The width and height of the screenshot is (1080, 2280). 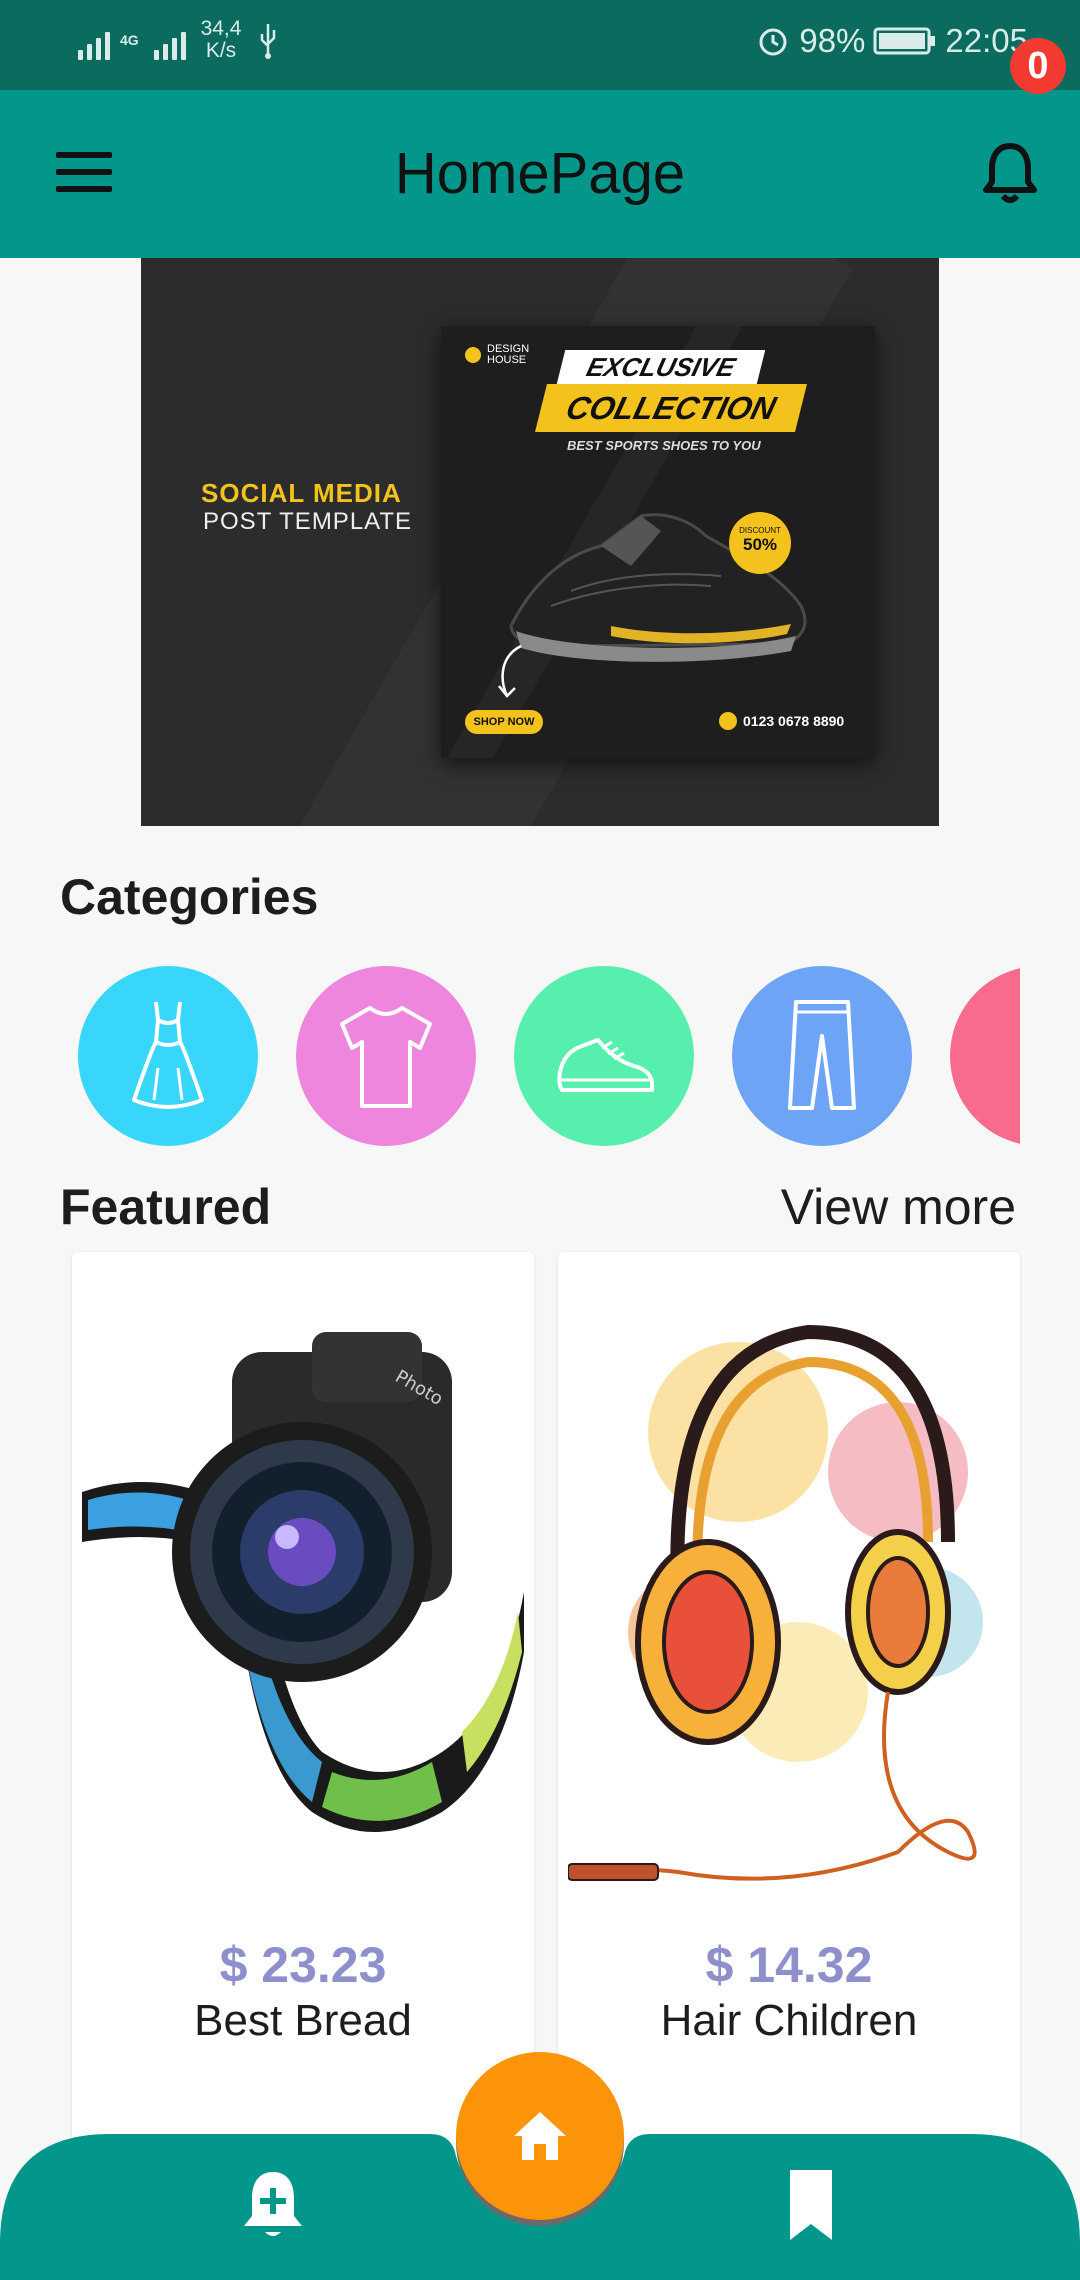 What do you see at coordinates (664, 445) in the screenshot?
I see `banner-tagline: BEST SPORTS SHOES TO YOU` at bounding box center [664, 445].